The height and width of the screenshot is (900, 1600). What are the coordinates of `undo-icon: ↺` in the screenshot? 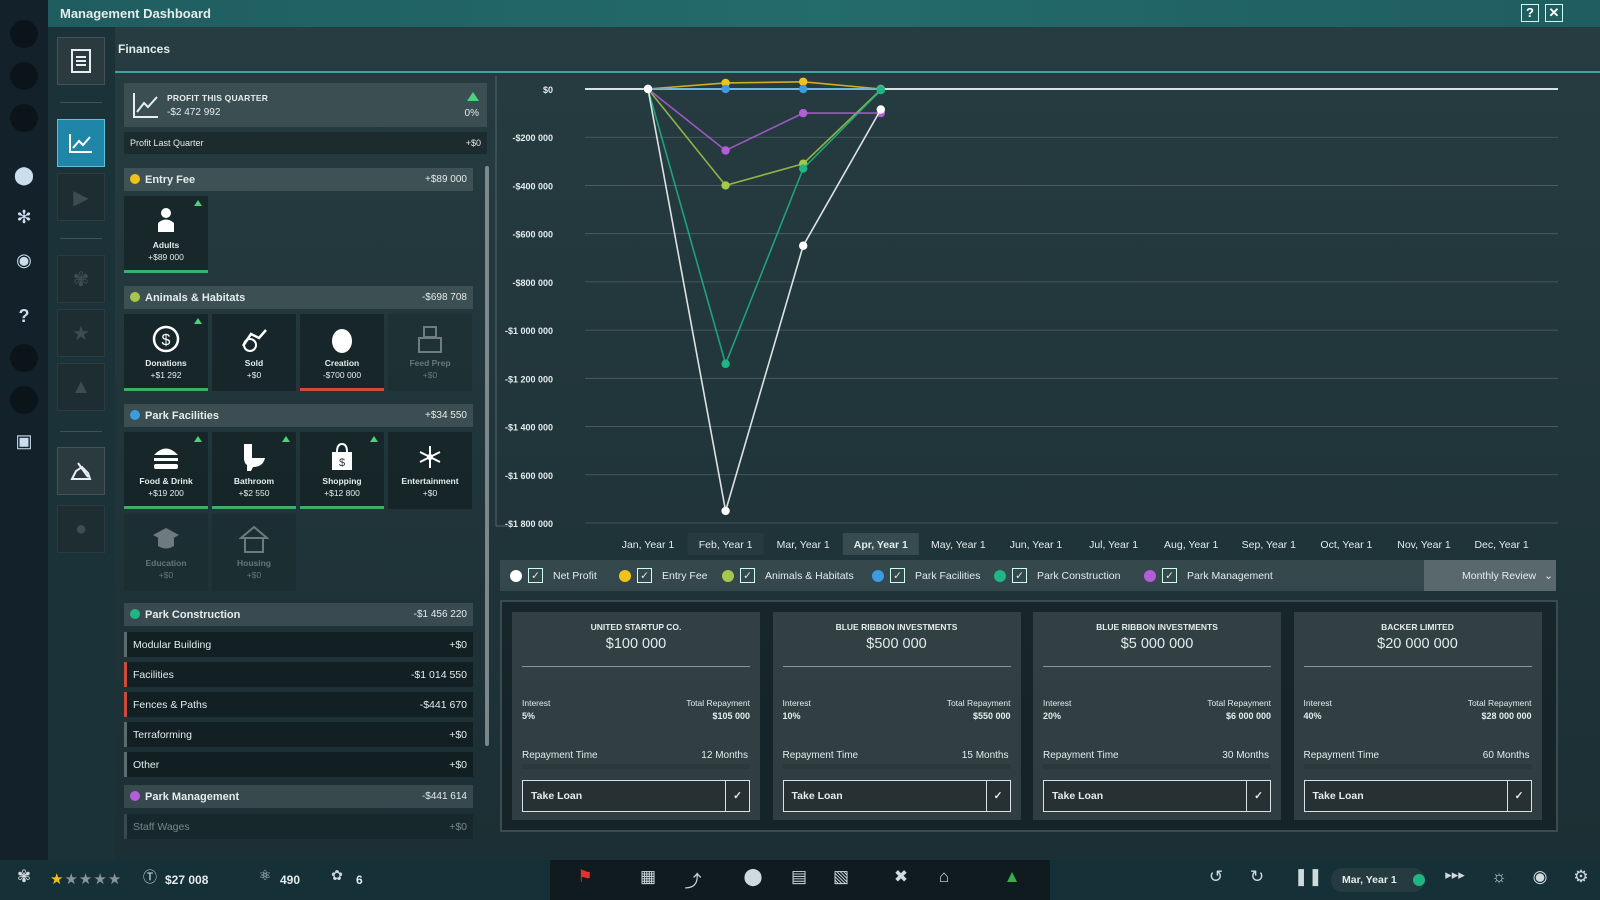 It's located at (1216, 880).